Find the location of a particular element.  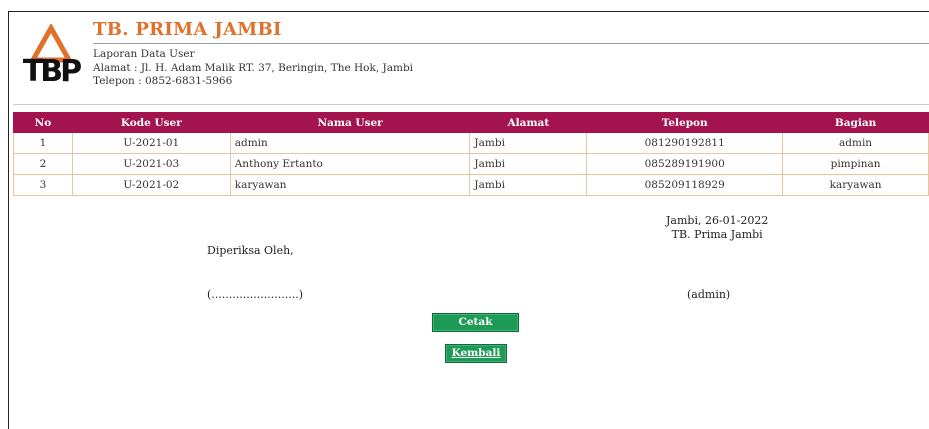

col-telepon: Telepon is located at coordinates (685, 122).